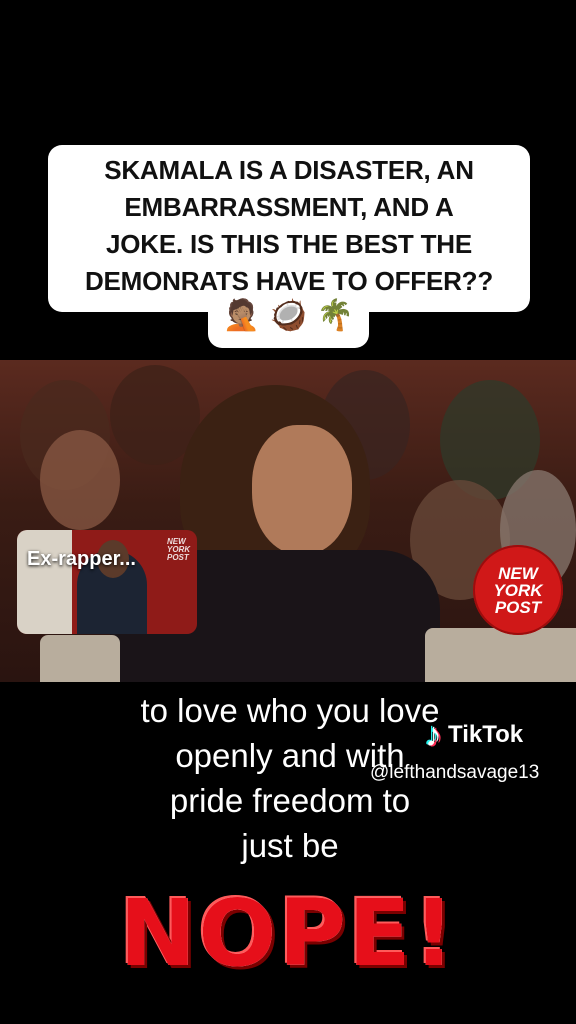 The height and width of the screenshot is (1024, 576). I want to click on new-york-post-badge: NEW YORK POST, so click(518, 590).